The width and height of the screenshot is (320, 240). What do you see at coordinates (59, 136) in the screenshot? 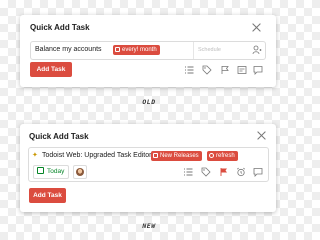
I see `new-dialog-title: Quick Add Task` at bounding box center [59, 136].